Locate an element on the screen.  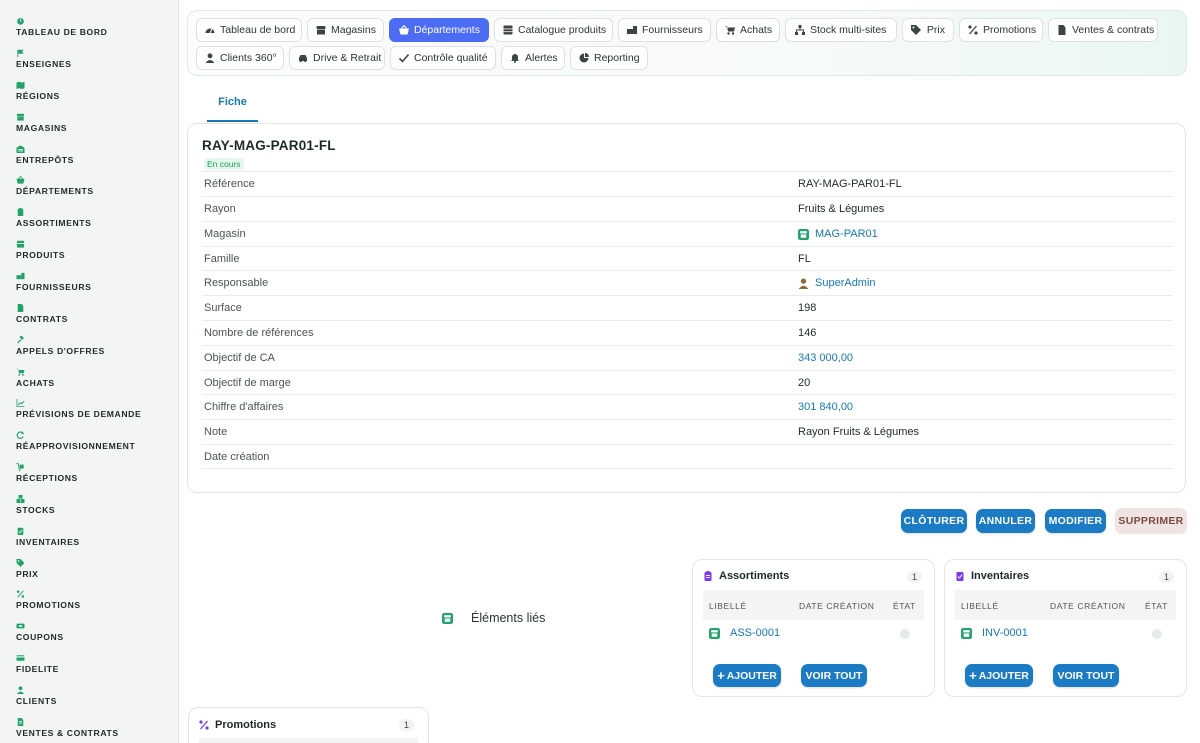
annuler-button: ANNULER is located at coordinates (1005, 521).